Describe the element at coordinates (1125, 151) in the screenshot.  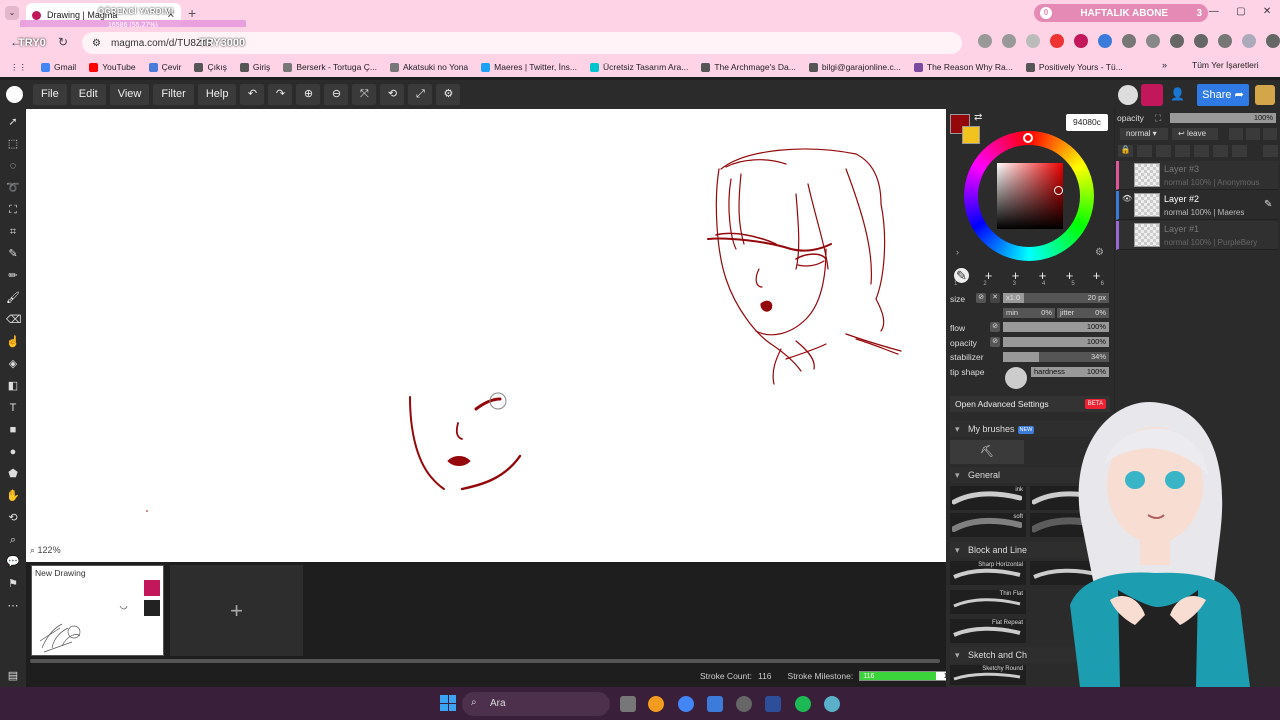
I see `lock-layer-icon: 🔒` at that location.